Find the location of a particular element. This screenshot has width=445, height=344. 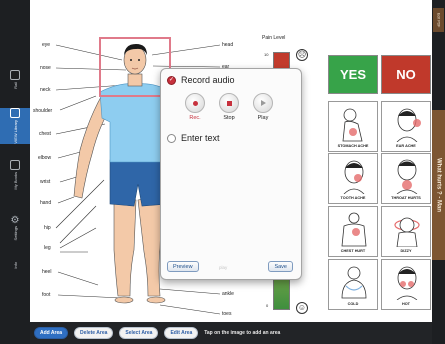

dizzy-icon is located at coordinates (407, 232).